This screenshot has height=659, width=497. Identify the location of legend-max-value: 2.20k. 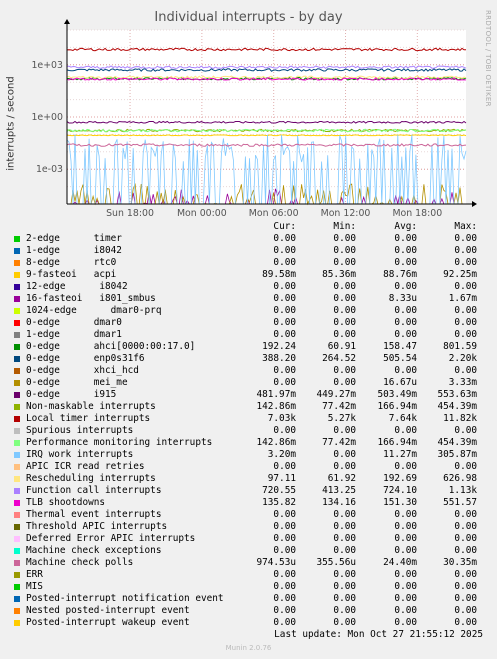
(462, 358).